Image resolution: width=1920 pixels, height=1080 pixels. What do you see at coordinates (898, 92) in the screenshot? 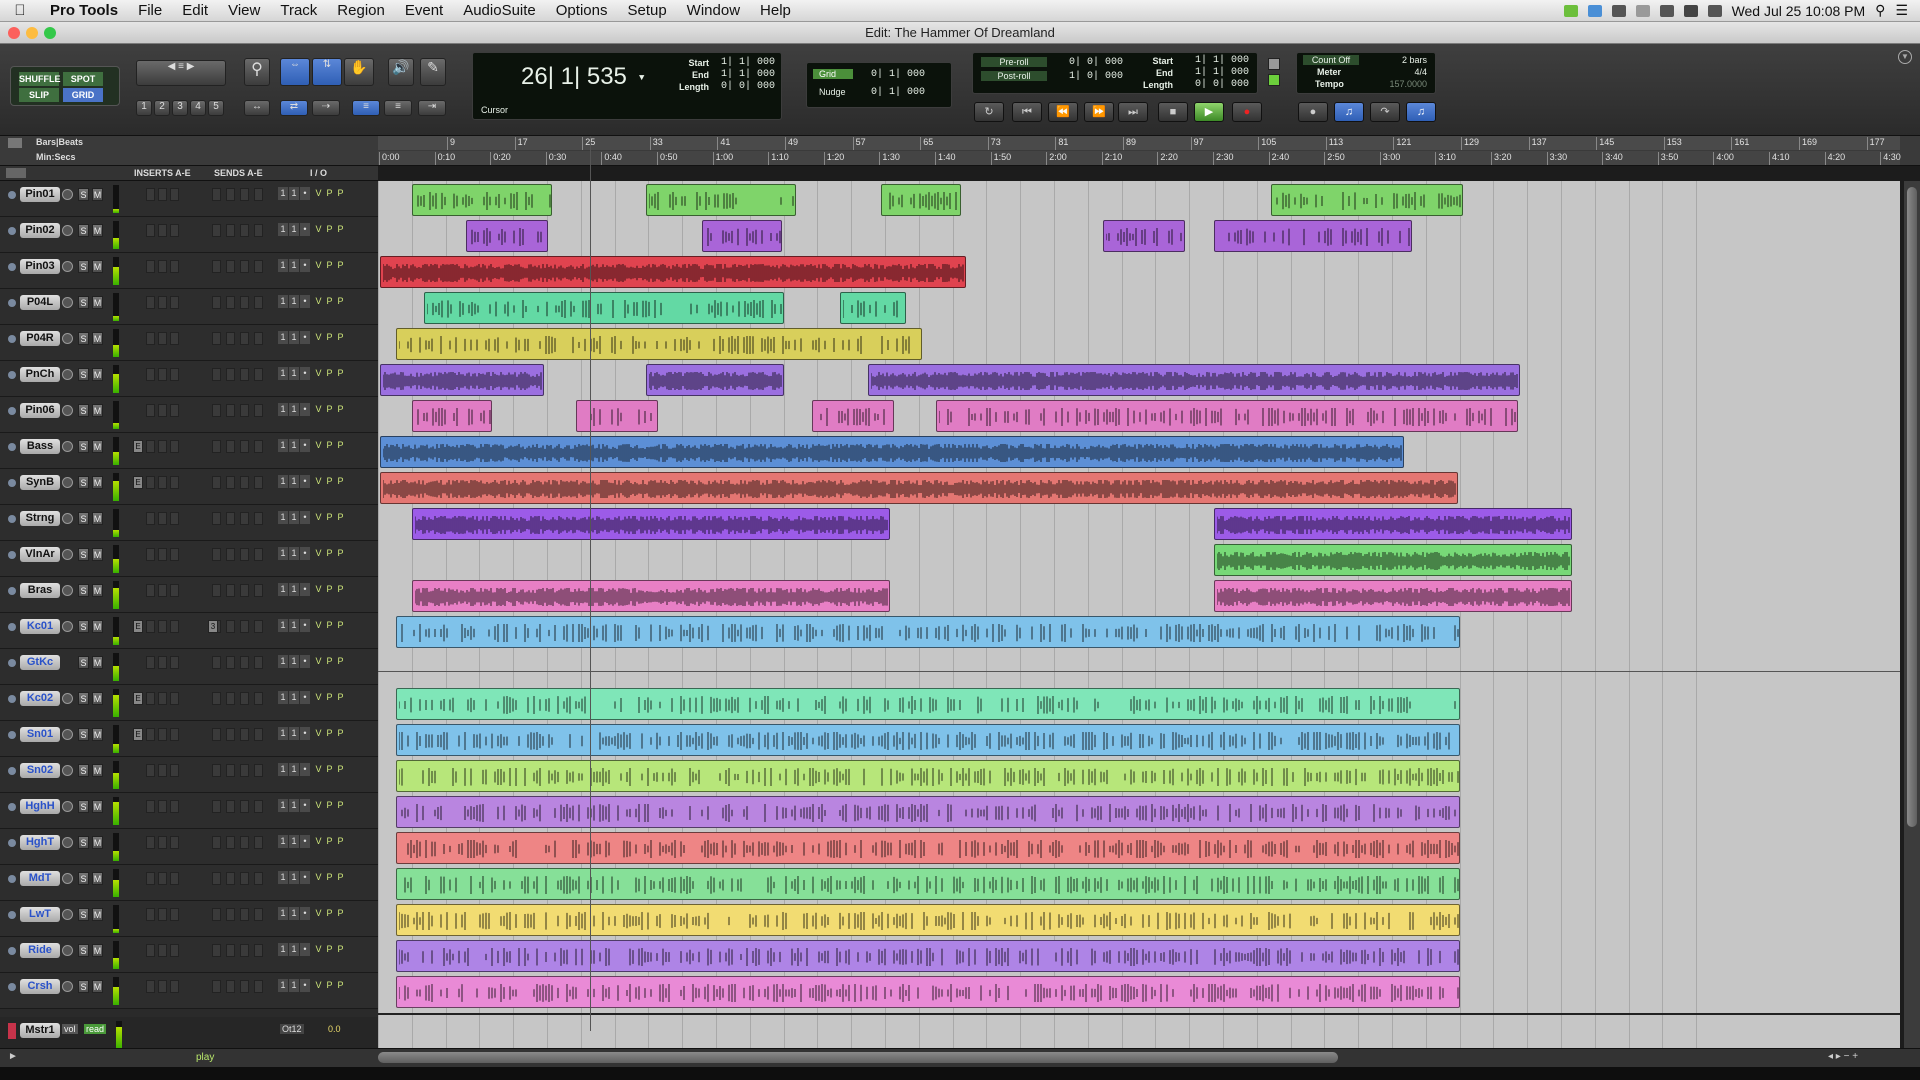
I see `nudge-value: 0| 1| 000` at bounding box center [898, 92].